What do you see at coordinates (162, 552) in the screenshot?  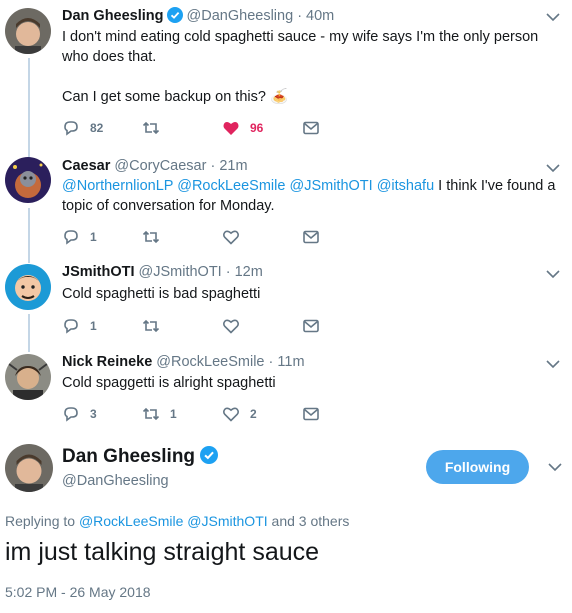 I see `tweet-text: im just talking straight sauce` at bounding box center [162, 552].